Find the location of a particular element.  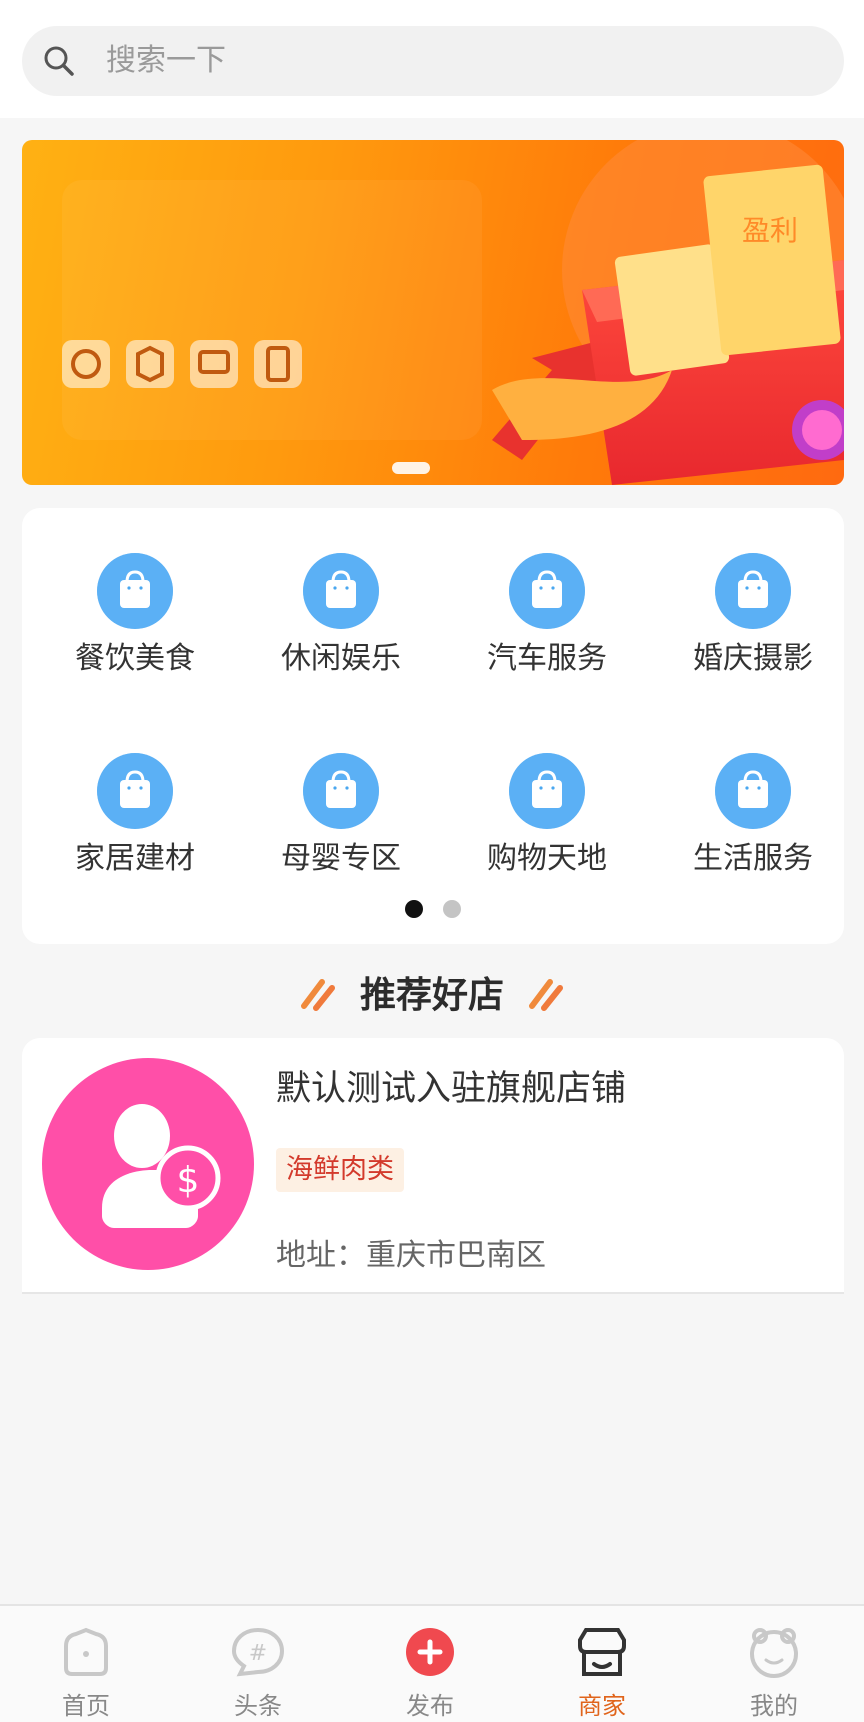

home-icon is located at coordinates (86, 1651).